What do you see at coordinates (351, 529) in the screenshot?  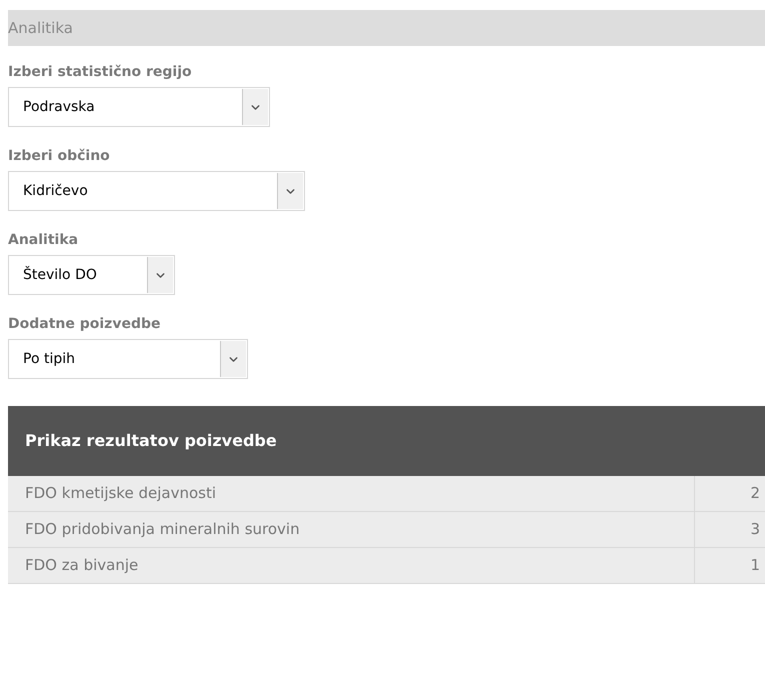 I see `table-cell: FDO pridobivanja mineralnih surovin` at bounding box center [351, 529].